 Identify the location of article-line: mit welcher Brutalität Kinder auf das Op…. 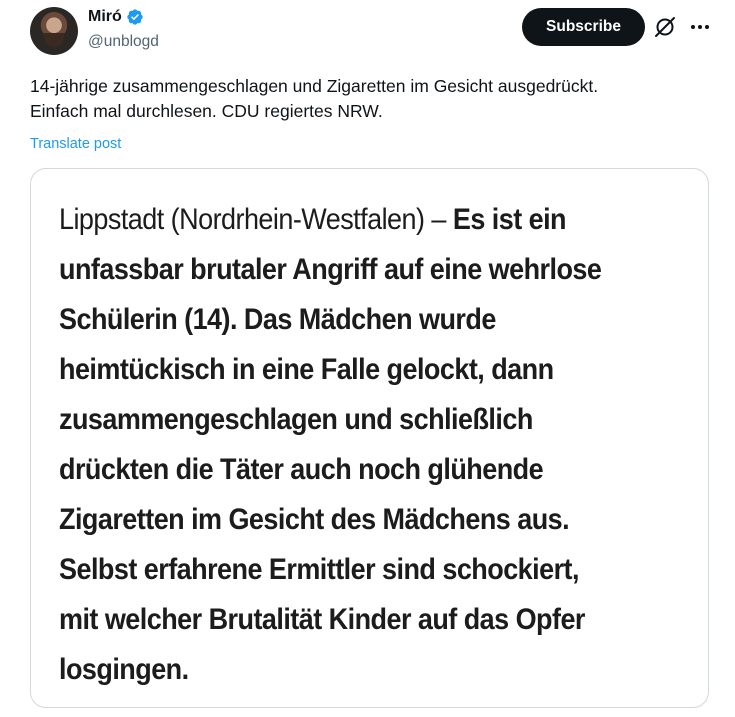
(322, 619).